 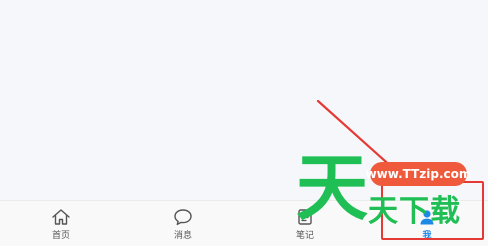 What do you see at coordinates (183, 217) in the screenshot?
I see `chat-bubble-icon` at bounding box center [183, 217].